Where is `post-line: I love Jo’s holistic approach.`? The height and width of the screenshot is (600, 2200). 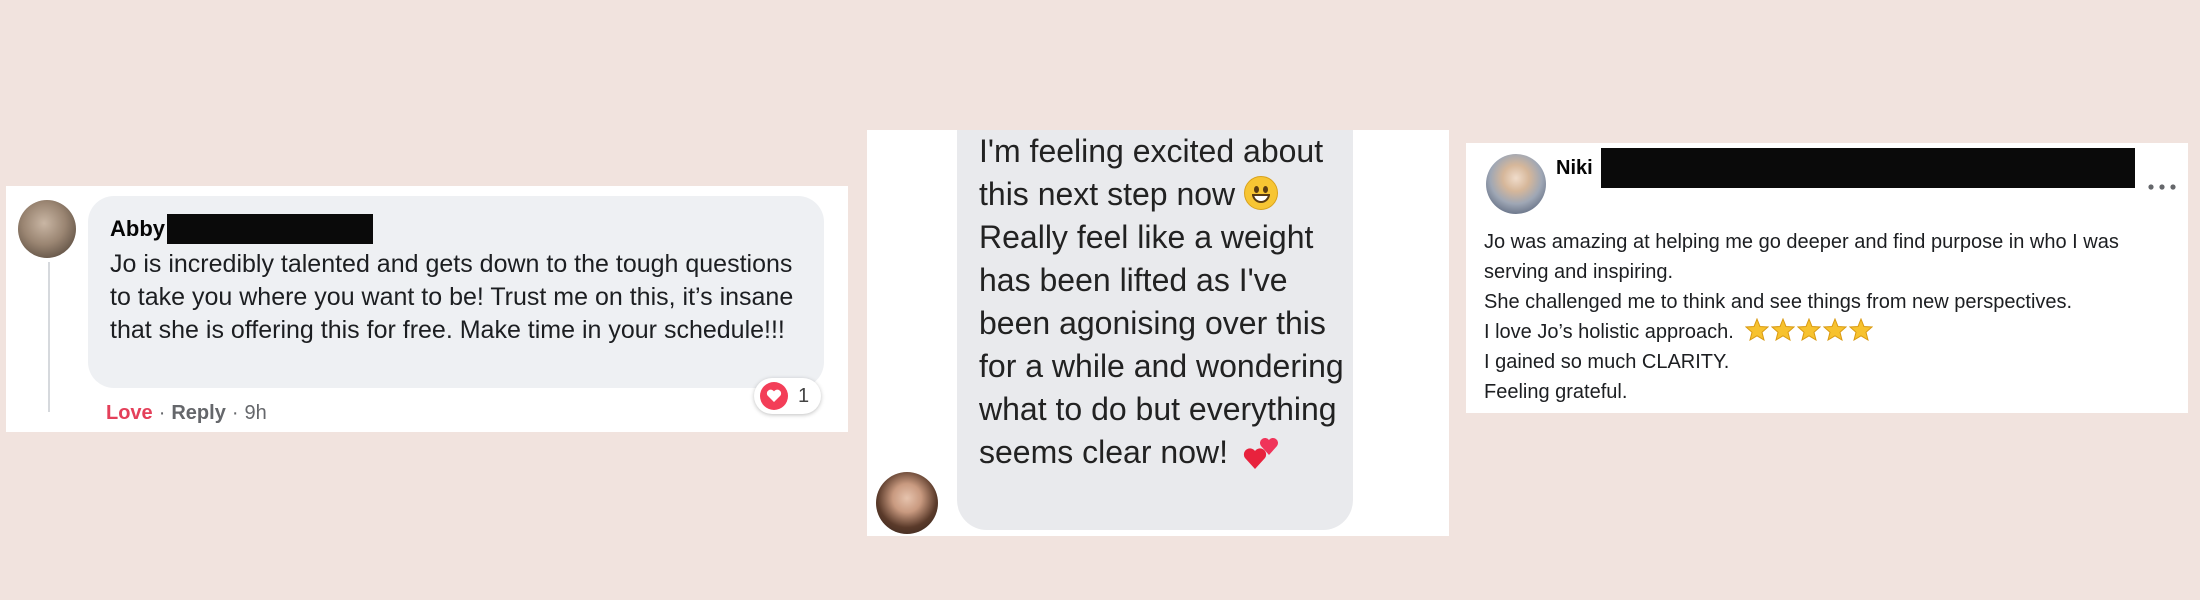 post-line: I love Jo’s holistic approach. is located at coordinates (1609, 332).